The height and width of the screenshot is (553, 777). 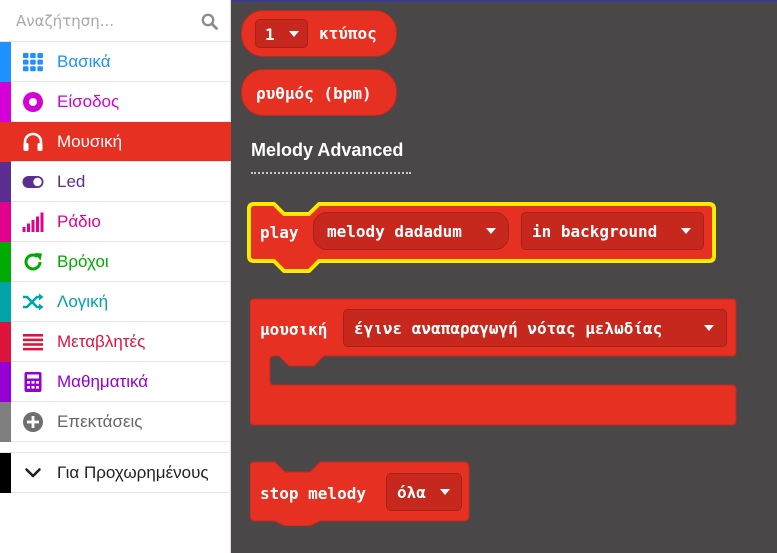 I want to click on category-math: Μαθηματικά, so click(x=115, y=382).